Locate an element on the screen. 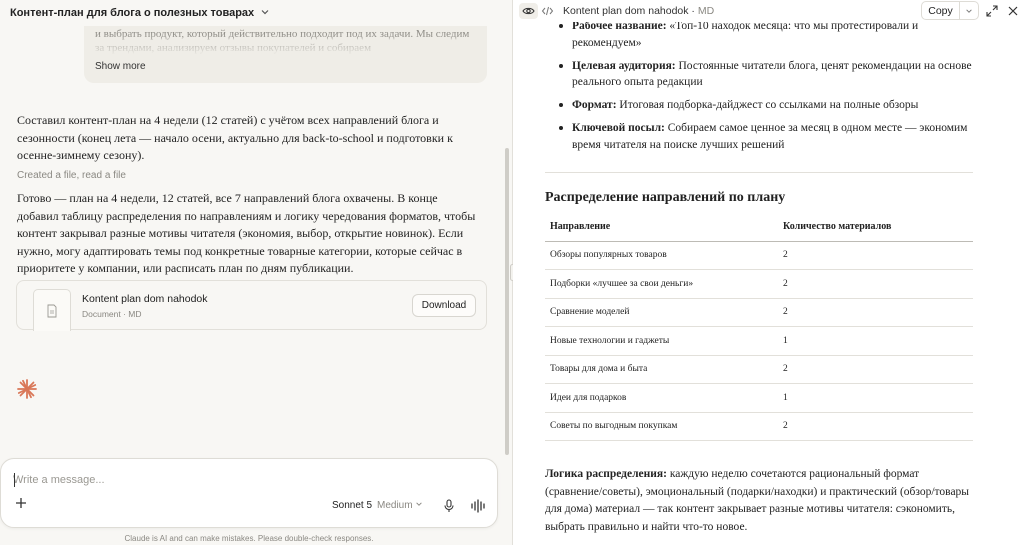 Image resolution: width=1024 pixels, height=545 pixels. table-row: Новые технологии и гаджеты 1 is located at coordinates (759, 341).